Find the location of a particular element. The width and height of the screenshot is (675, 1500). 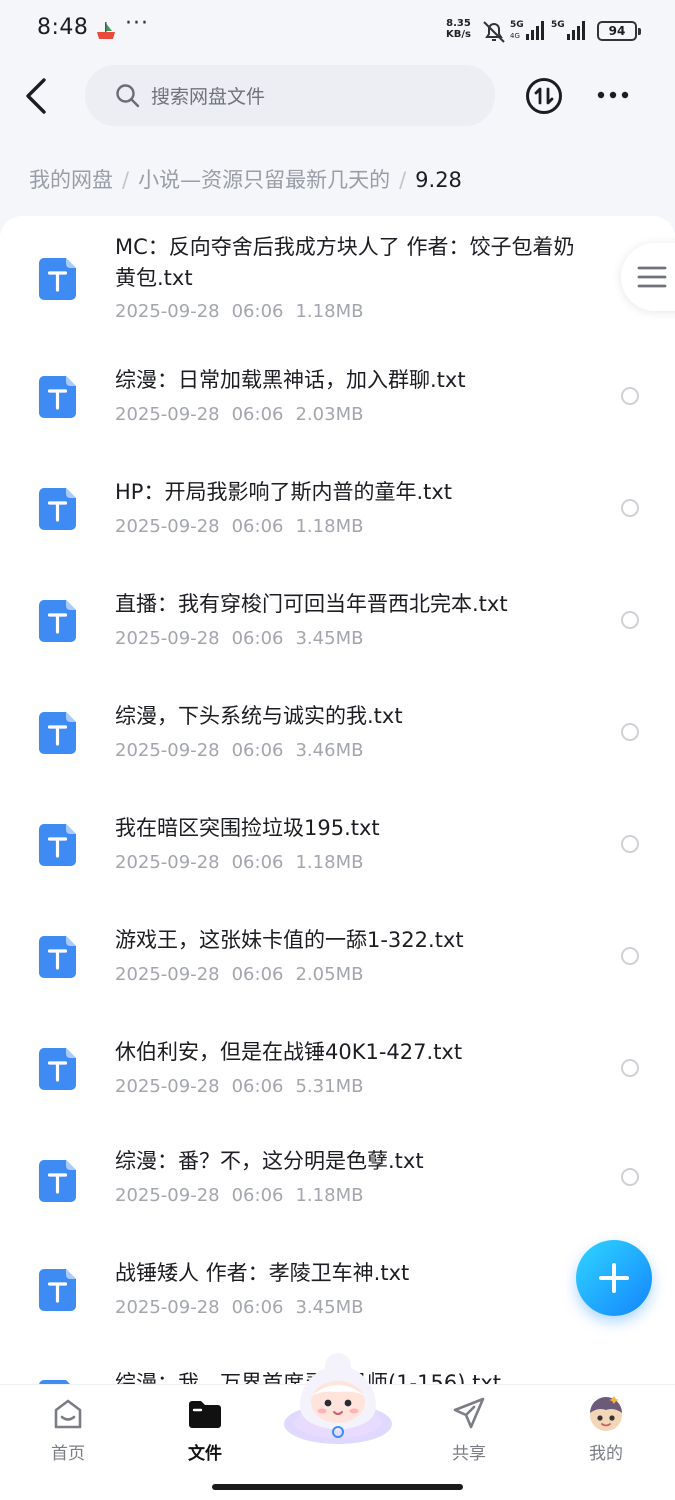

file-name: 休伯利安，但是在战锤40K1-427.txt is located at coordinates (289, 1052).